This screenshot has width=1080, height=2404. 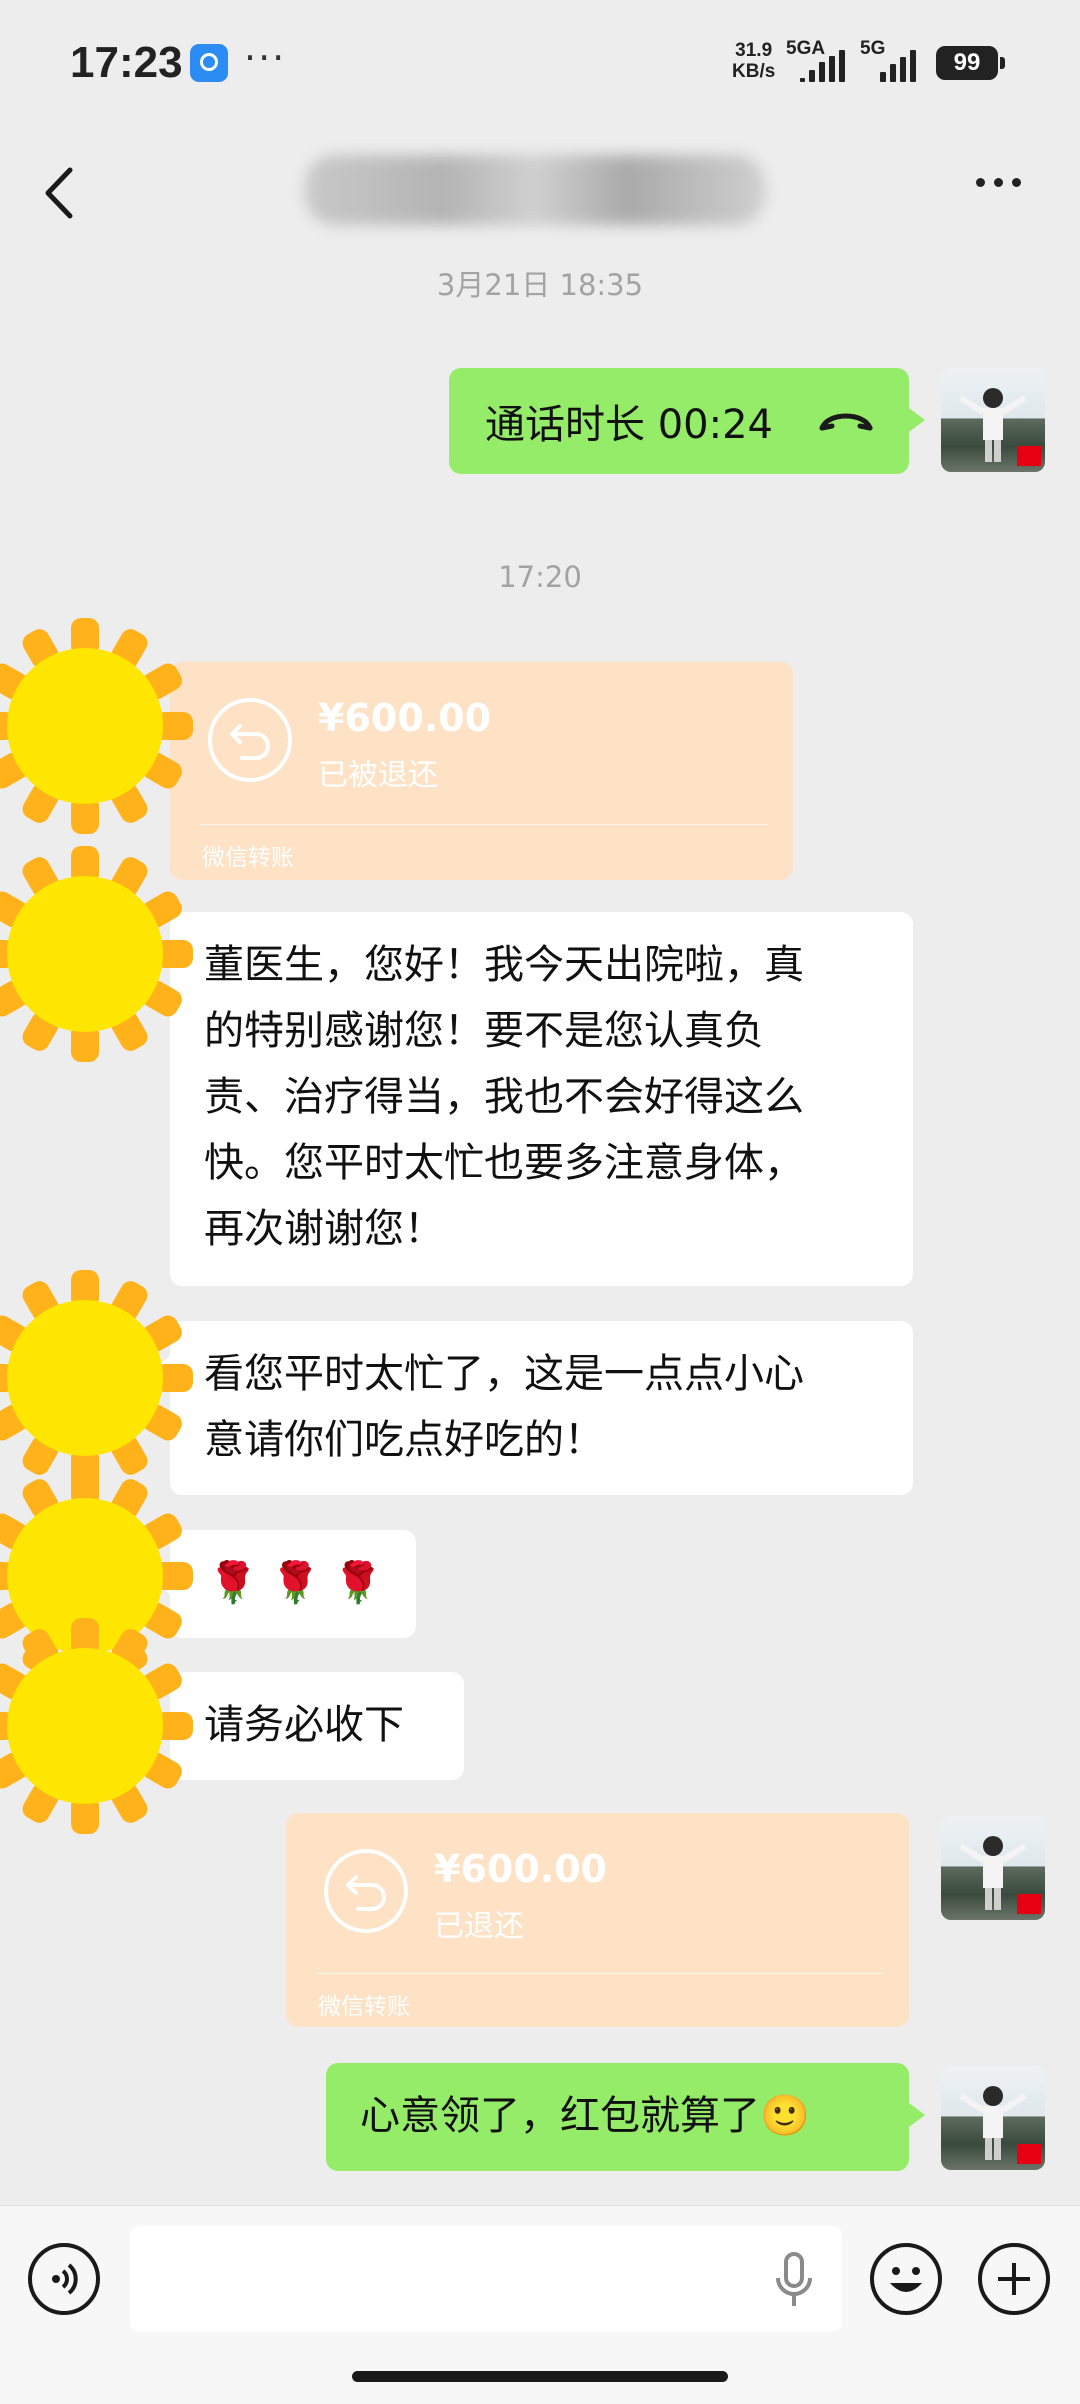 I want to click on roses-emoji-text: 🌹 🌹 🌹, so click(x=295, y=1583).